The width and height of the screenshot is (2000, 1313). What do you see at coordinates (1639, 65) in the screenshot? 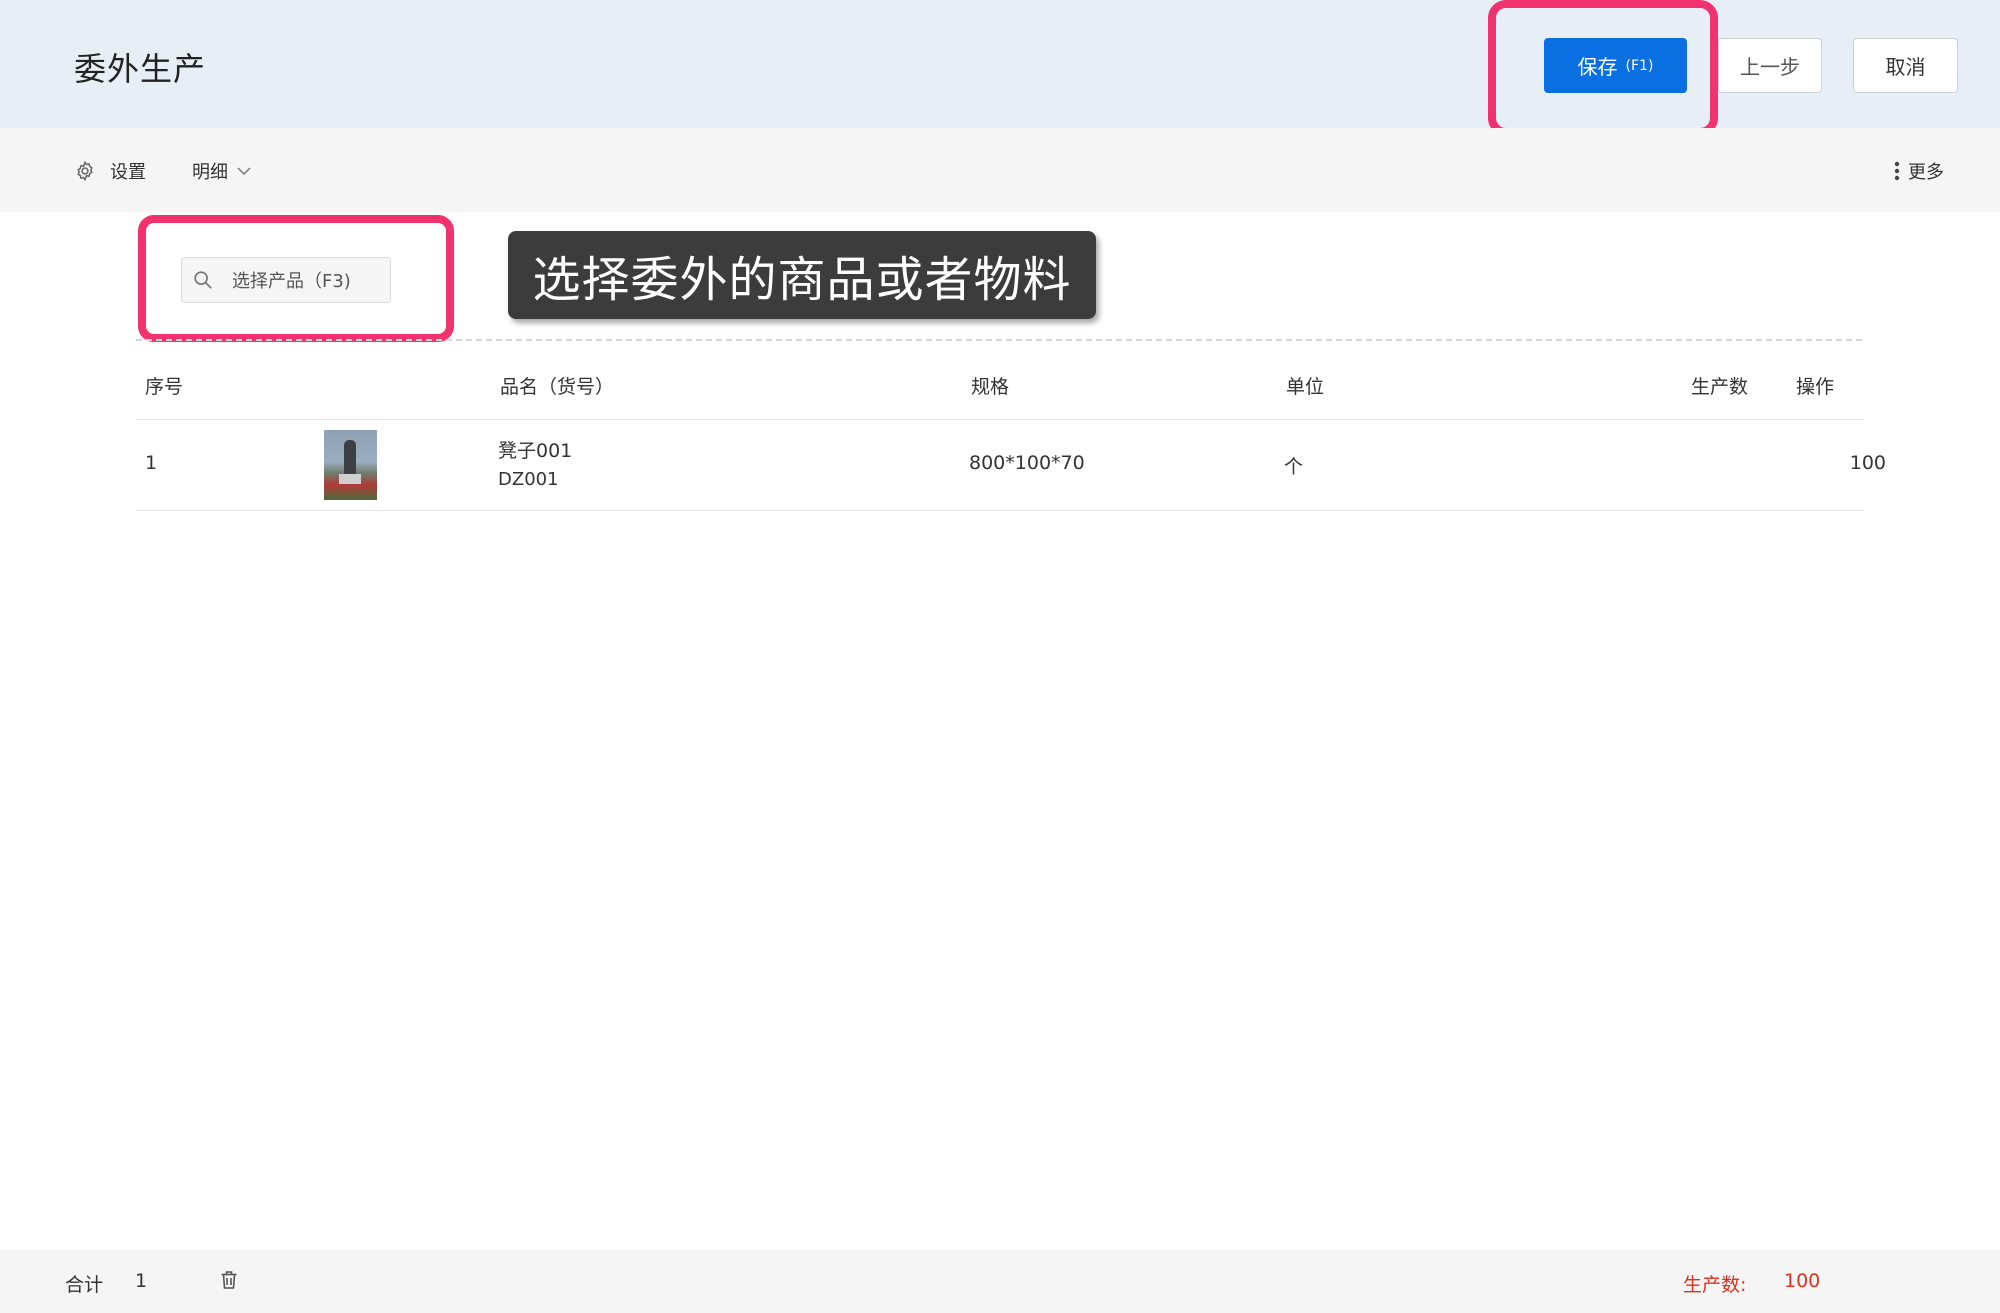
I see `save-shortcut-hint: (F1)` at bounding box center [1639, 65].